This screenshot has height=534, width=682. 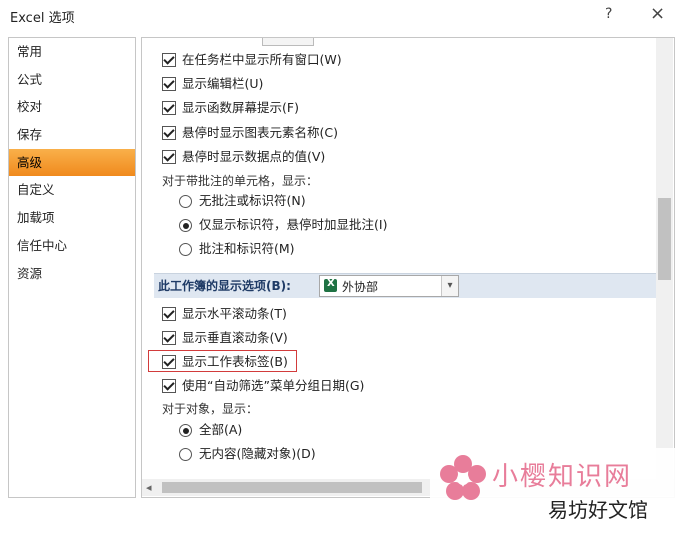 I want to click on partial-control, so click(x=288, y=42).